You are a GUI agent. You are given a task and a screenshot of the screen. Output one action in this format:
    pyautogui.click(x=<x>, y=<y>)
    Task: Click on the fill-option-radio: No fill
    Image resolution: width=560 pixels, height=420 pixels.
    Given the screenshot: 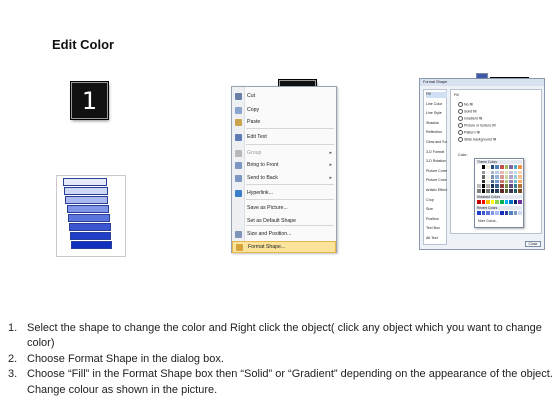 What is the action you would take?
    pyautogui.click(x=465, y=104)
    